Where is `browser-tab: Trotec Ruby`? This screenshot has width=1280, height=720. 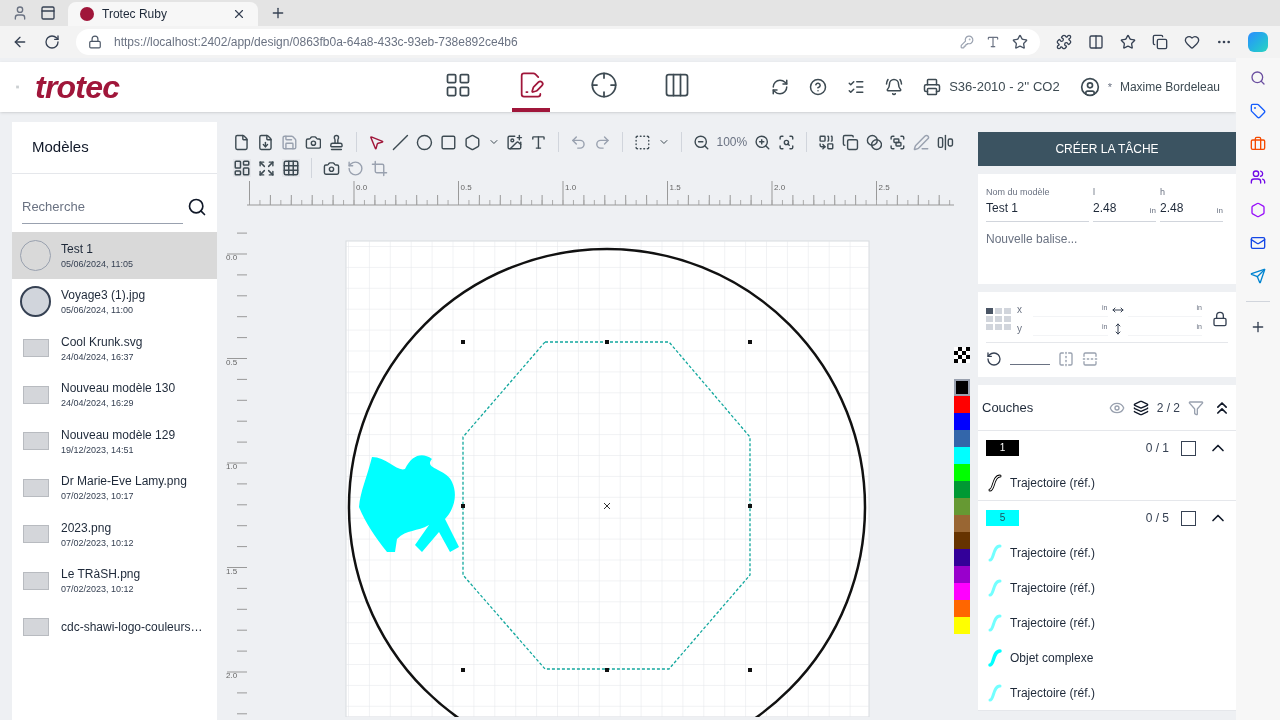
browser-tab: Trotec Ruby is located at coordinates (163, 14).